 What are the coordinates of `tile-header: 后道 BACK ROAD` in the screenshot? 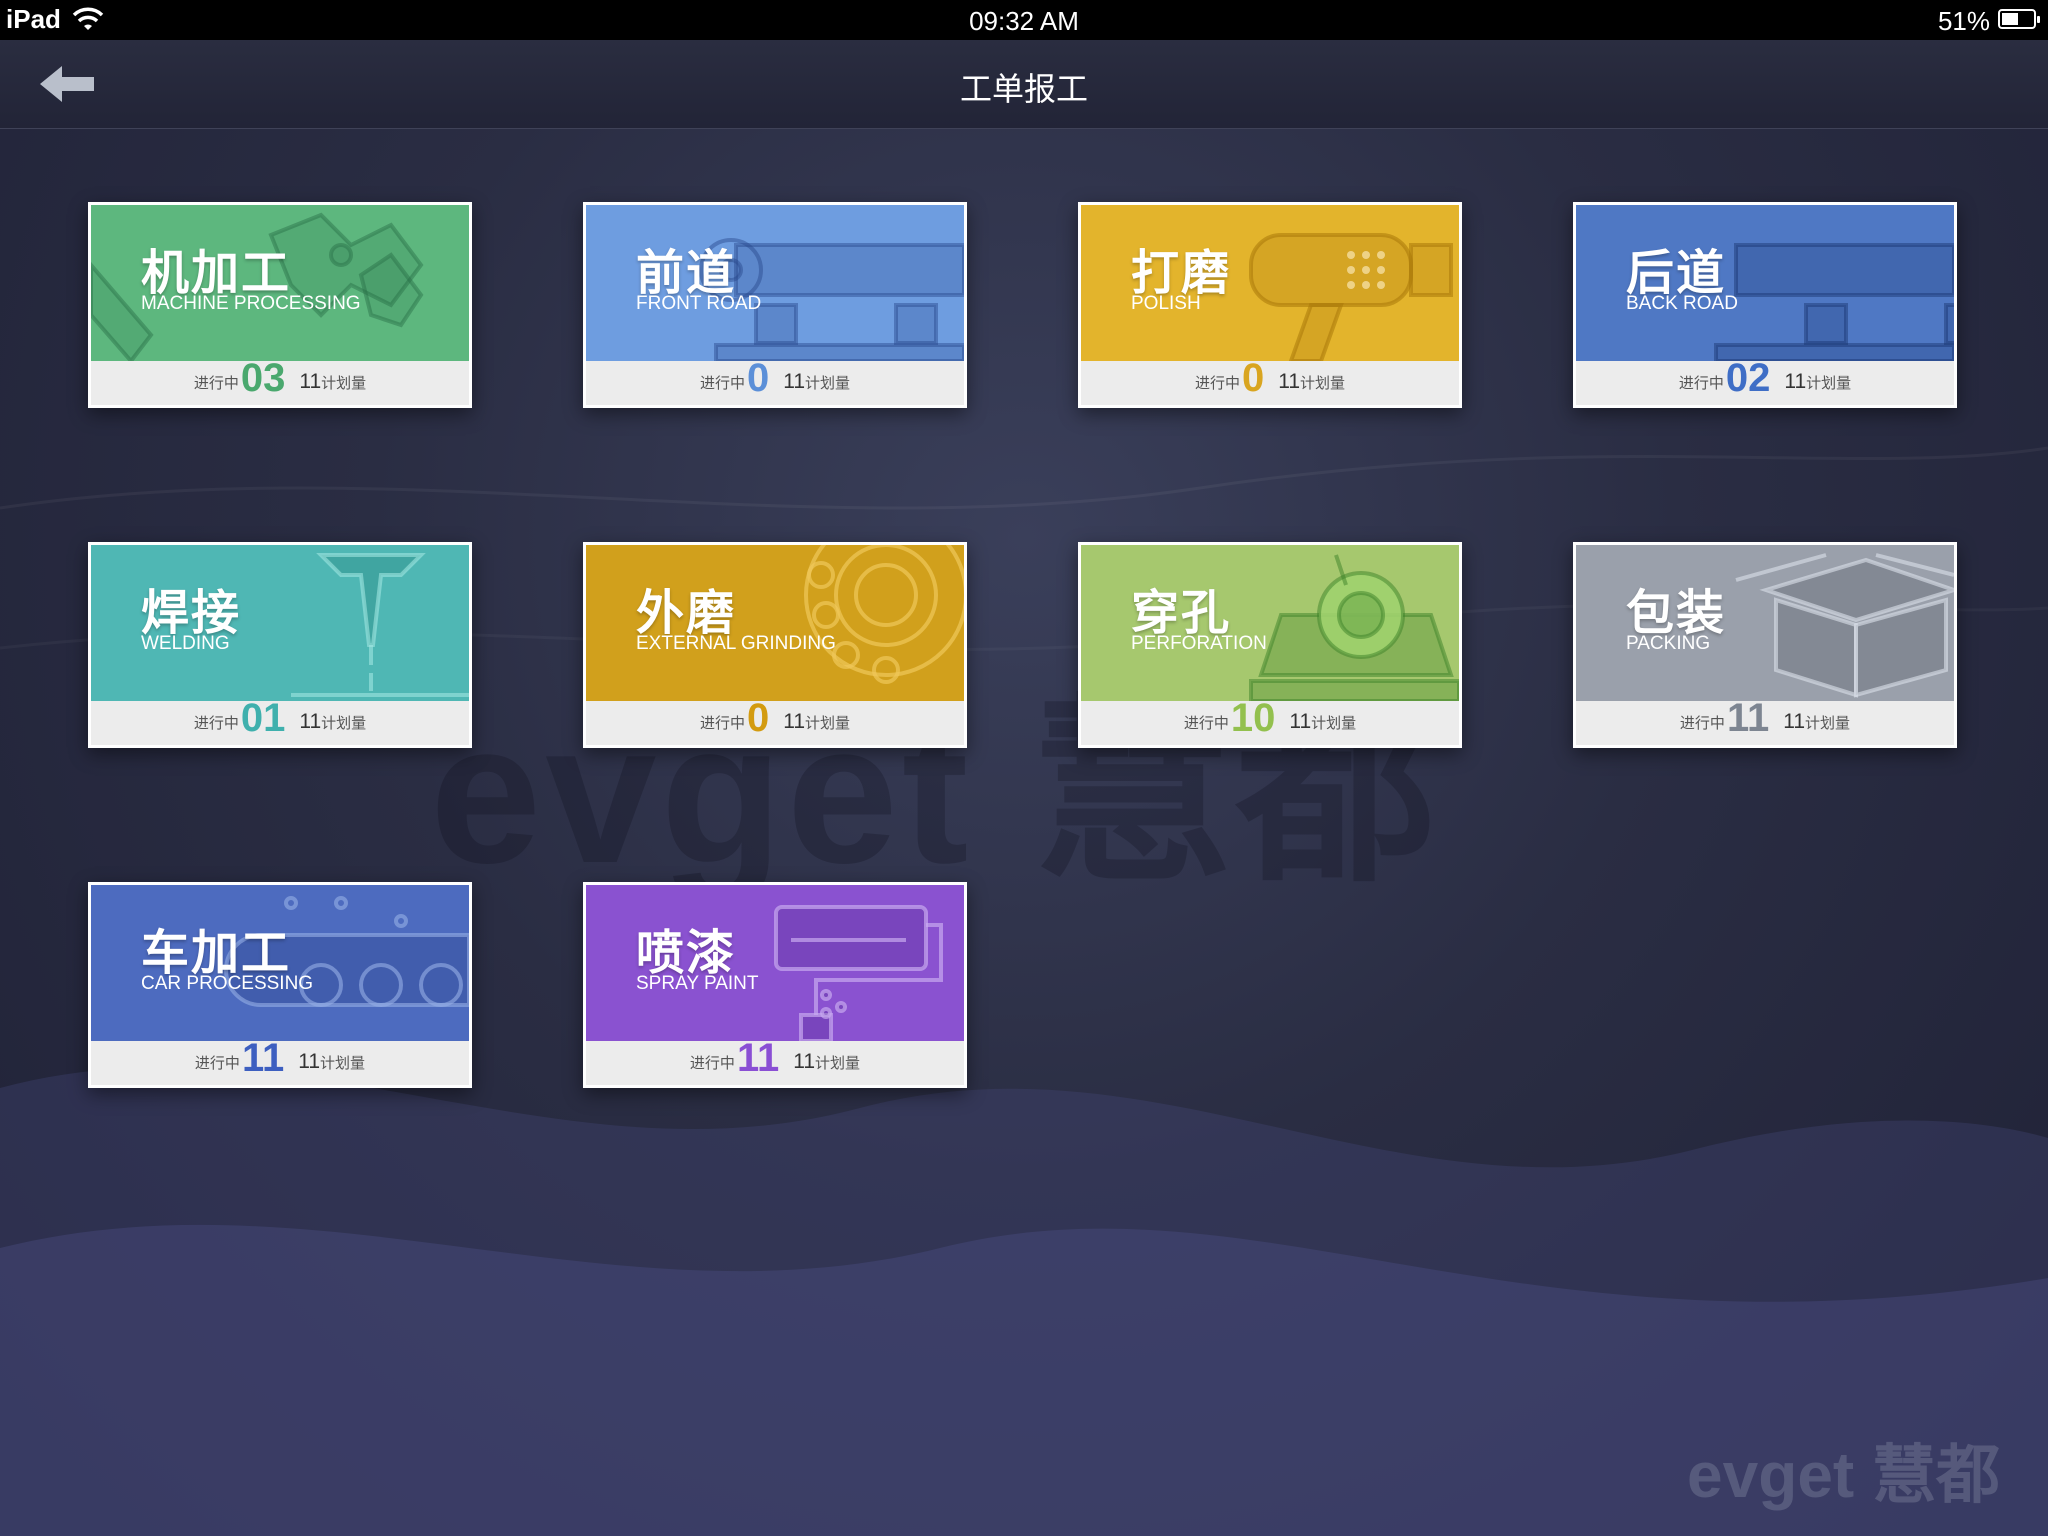 It's located at (1765, 283).